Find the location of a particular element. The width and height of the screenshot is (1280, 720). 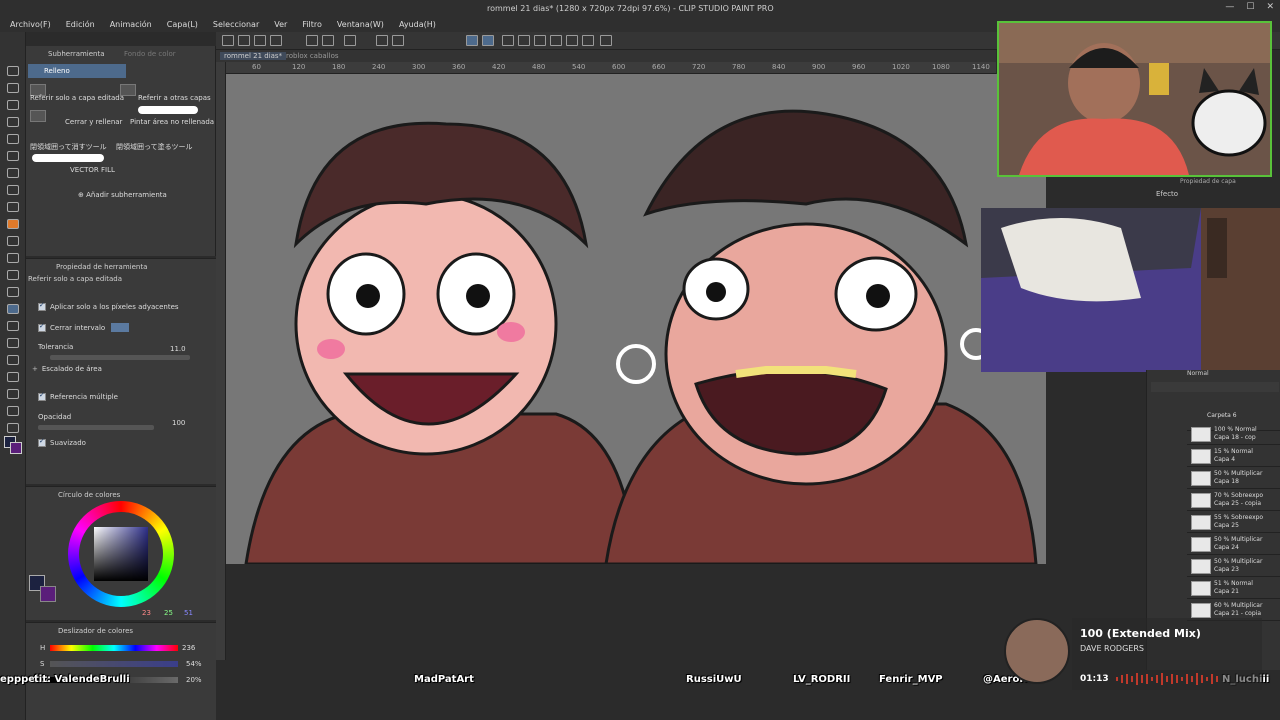

maximize-icon: ☐ is located at coordinates (1250, 7).